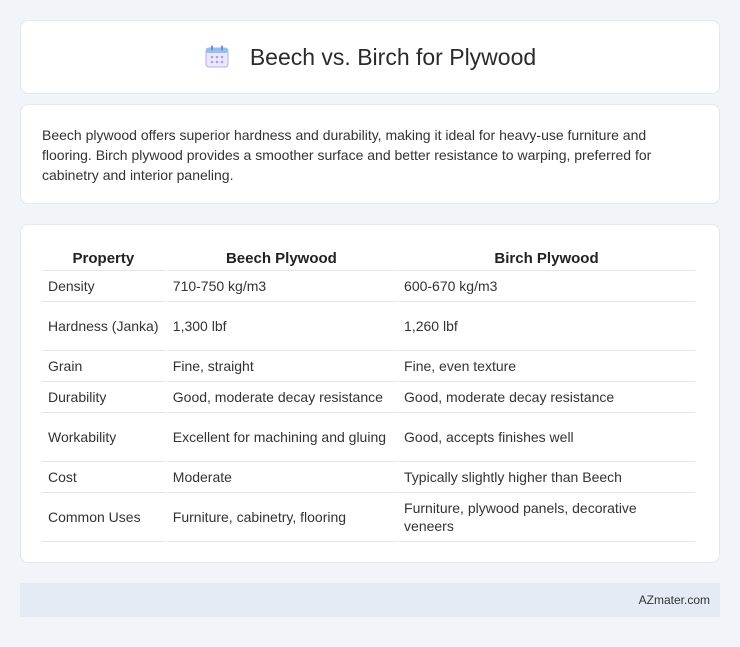  What do you see at coordinates (103, 517) in the screenshot?
I see `property-cell: Common Uses` at bounding box center [103, 517].